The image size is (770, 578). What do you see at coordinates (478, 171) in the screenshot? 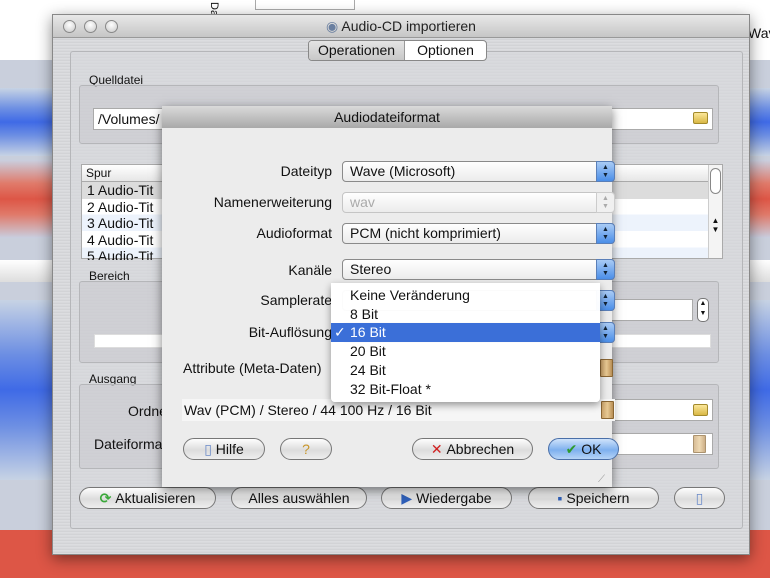
I see `filetype-popup: Wave (Microsoft) ▲ ▼` at bounding box center [478, 171].